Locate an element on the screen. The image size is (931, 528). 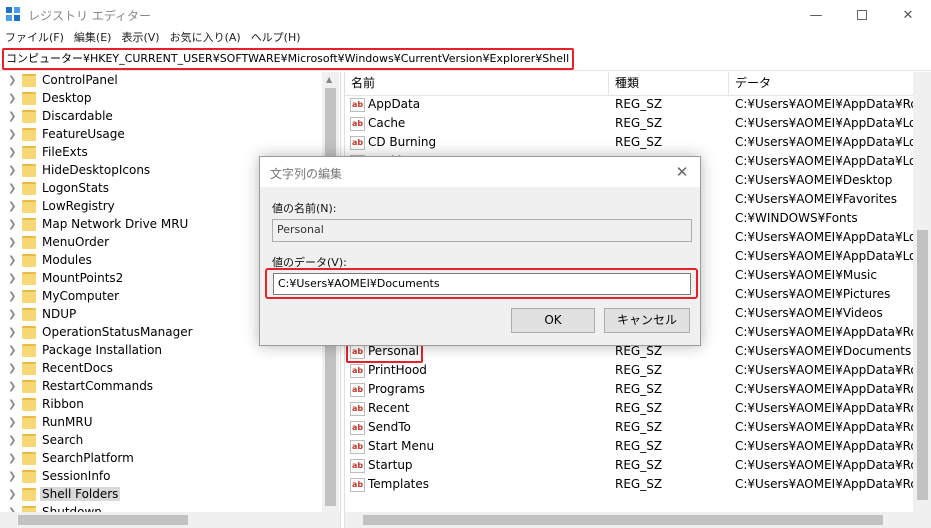
tree-item-label: MyComputer is located at coordinates (81, 296).